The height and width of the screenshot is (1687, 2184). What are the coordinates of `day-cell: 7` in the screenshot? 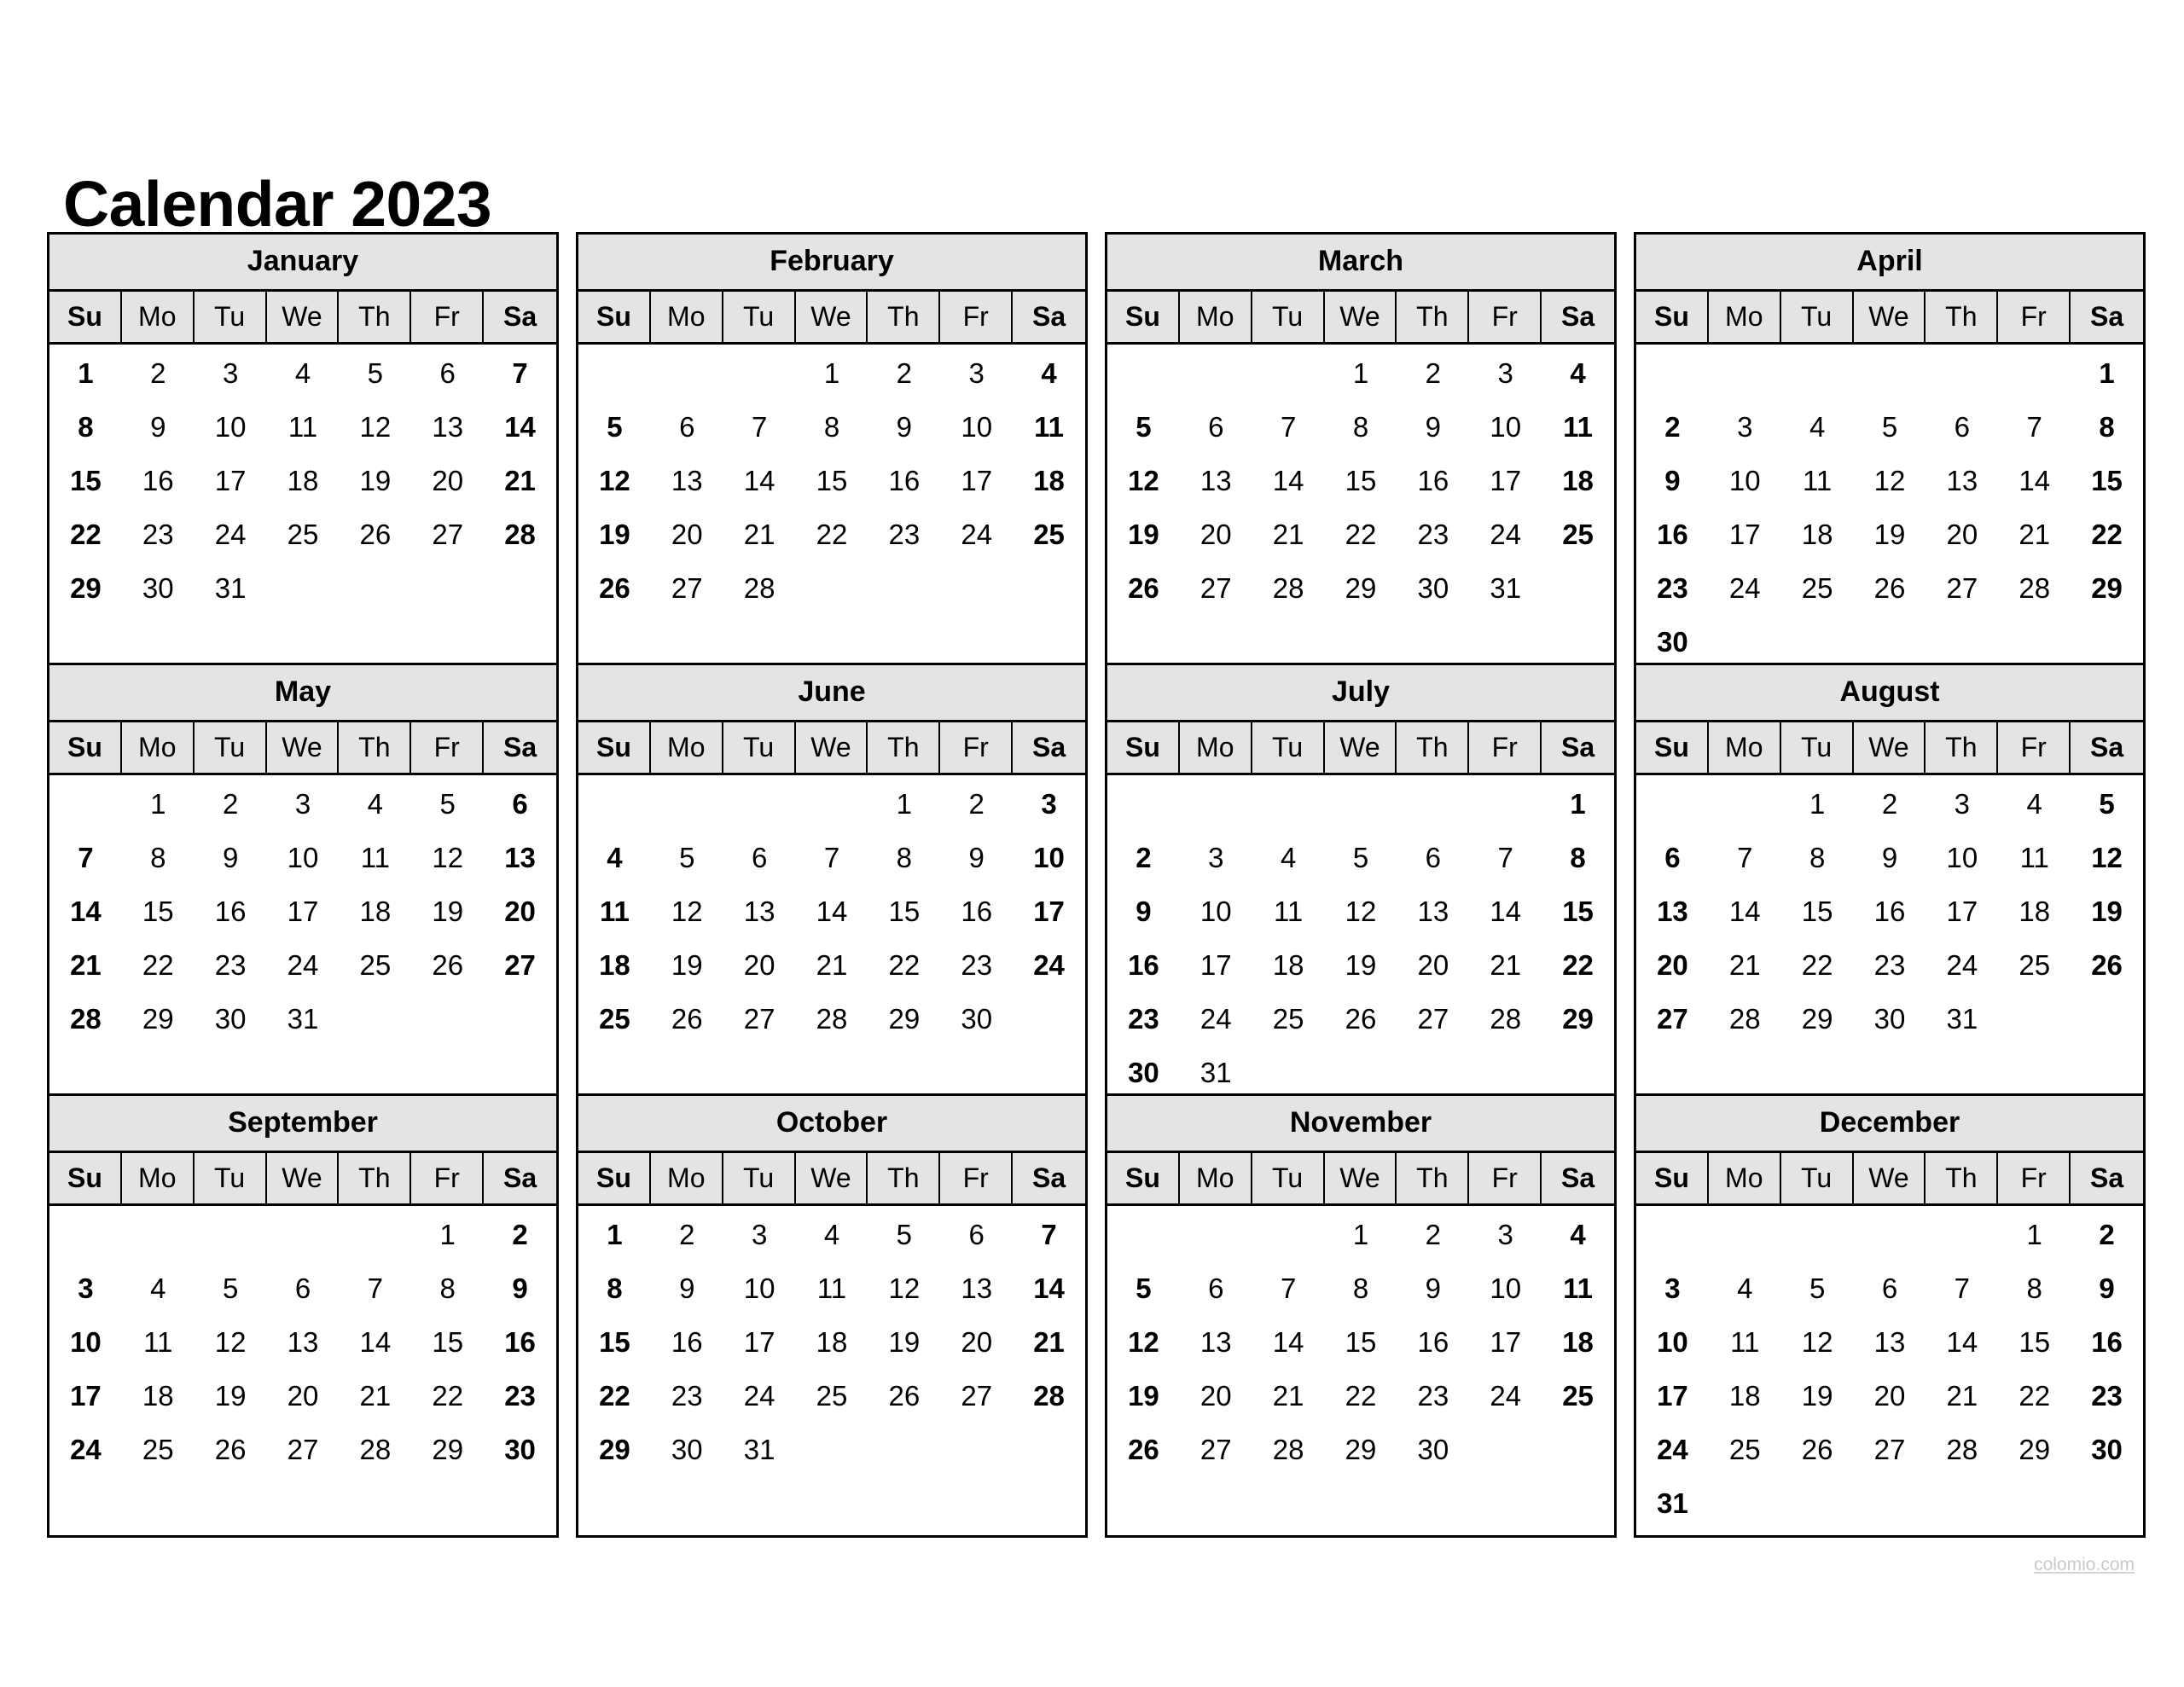 It's located at (1288, 1288).